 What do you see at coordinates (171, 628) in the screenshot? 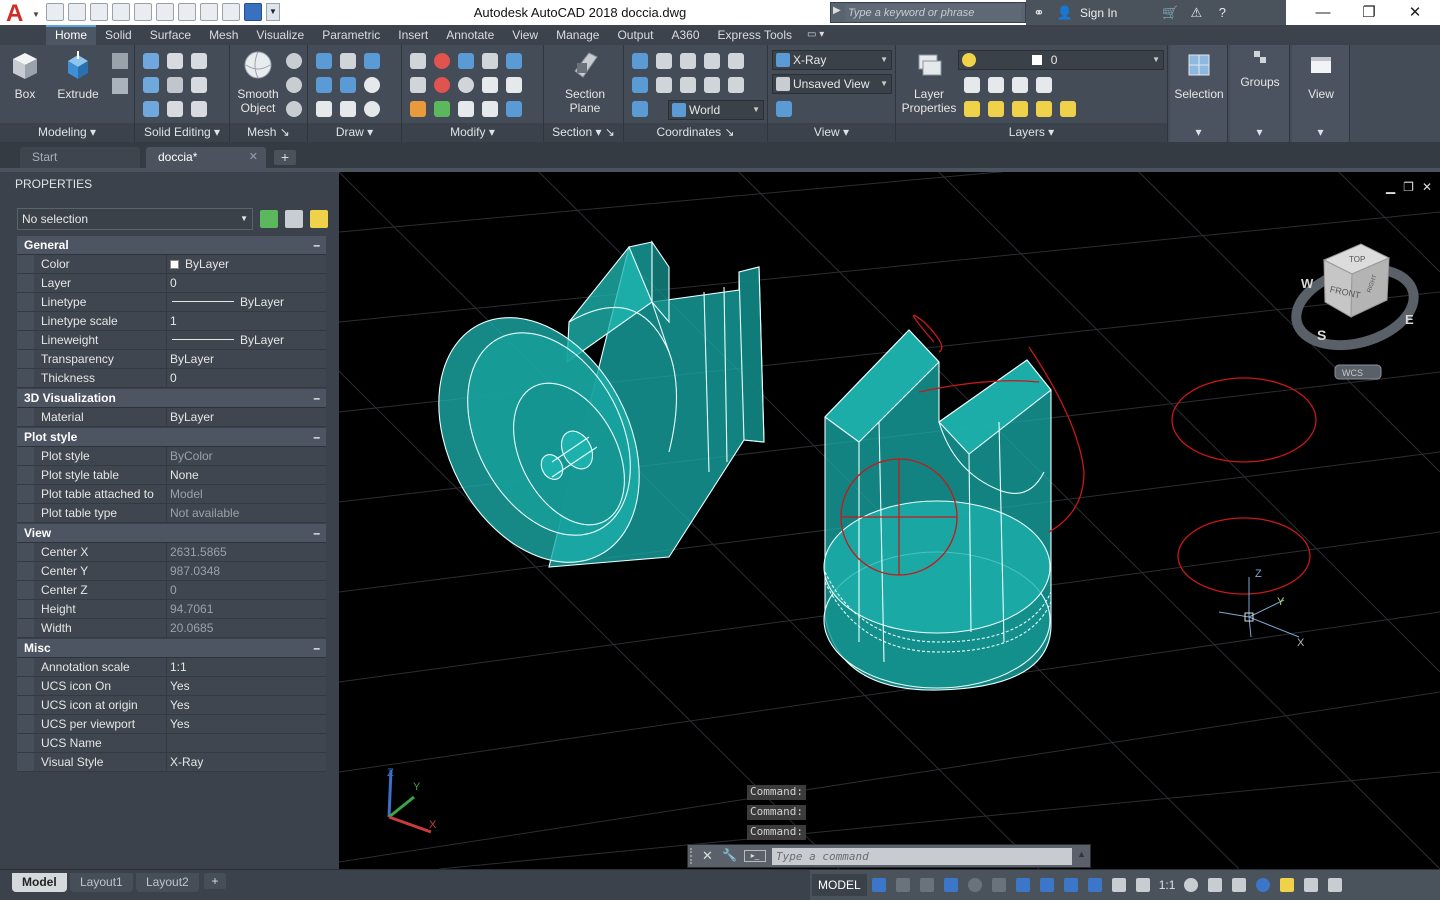
I see `property-row: Width 20.0685` at bounding box center [171, 628].